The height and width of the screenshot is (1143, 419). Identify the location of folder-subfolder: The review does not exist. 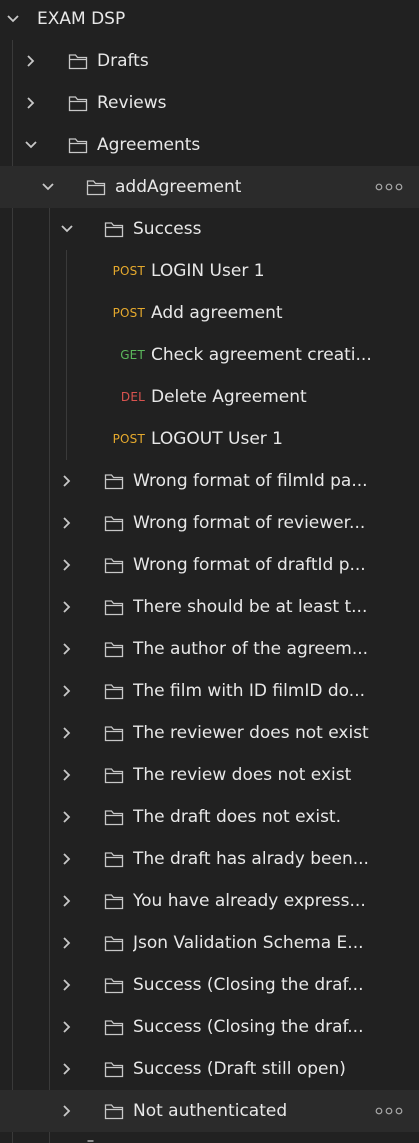
(209, 775).